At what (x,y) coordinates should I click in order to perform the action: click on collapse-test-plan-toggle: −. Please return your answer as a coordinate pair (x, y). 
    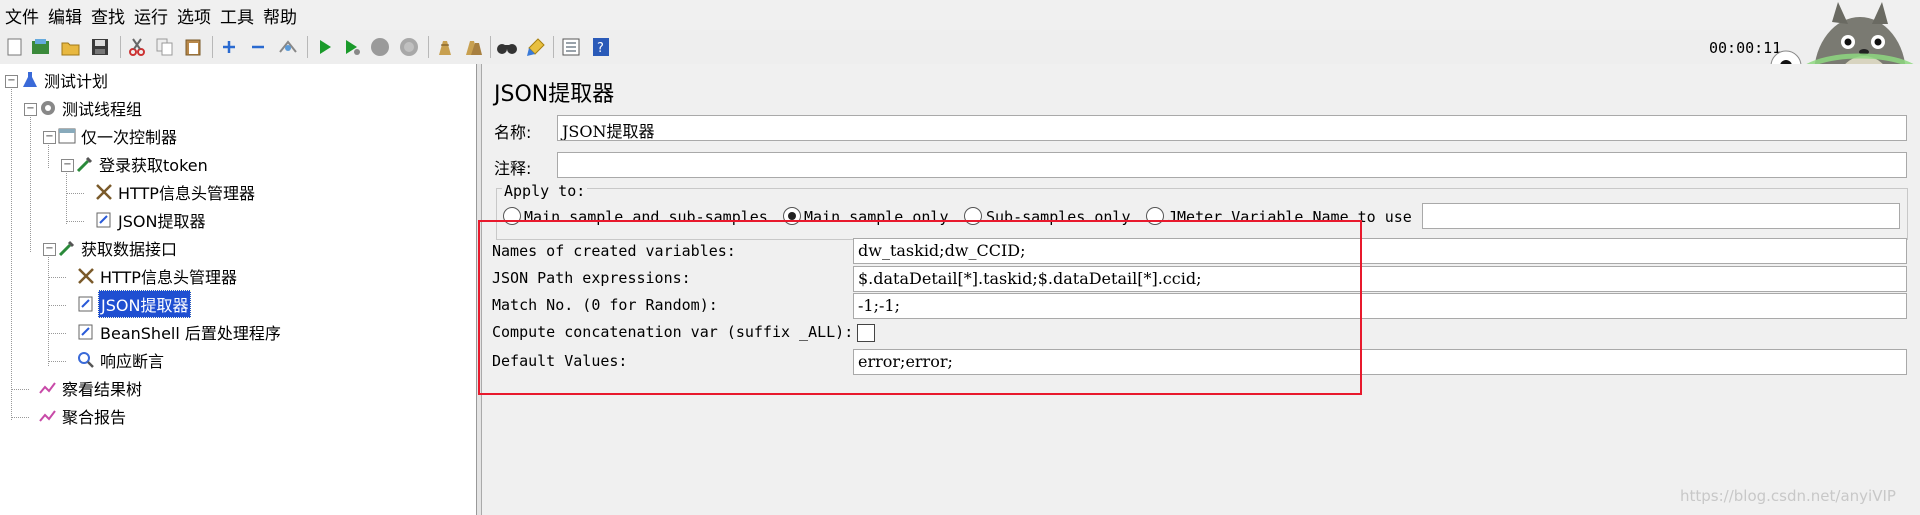
    Looking at the image, I should click on (11, 81).